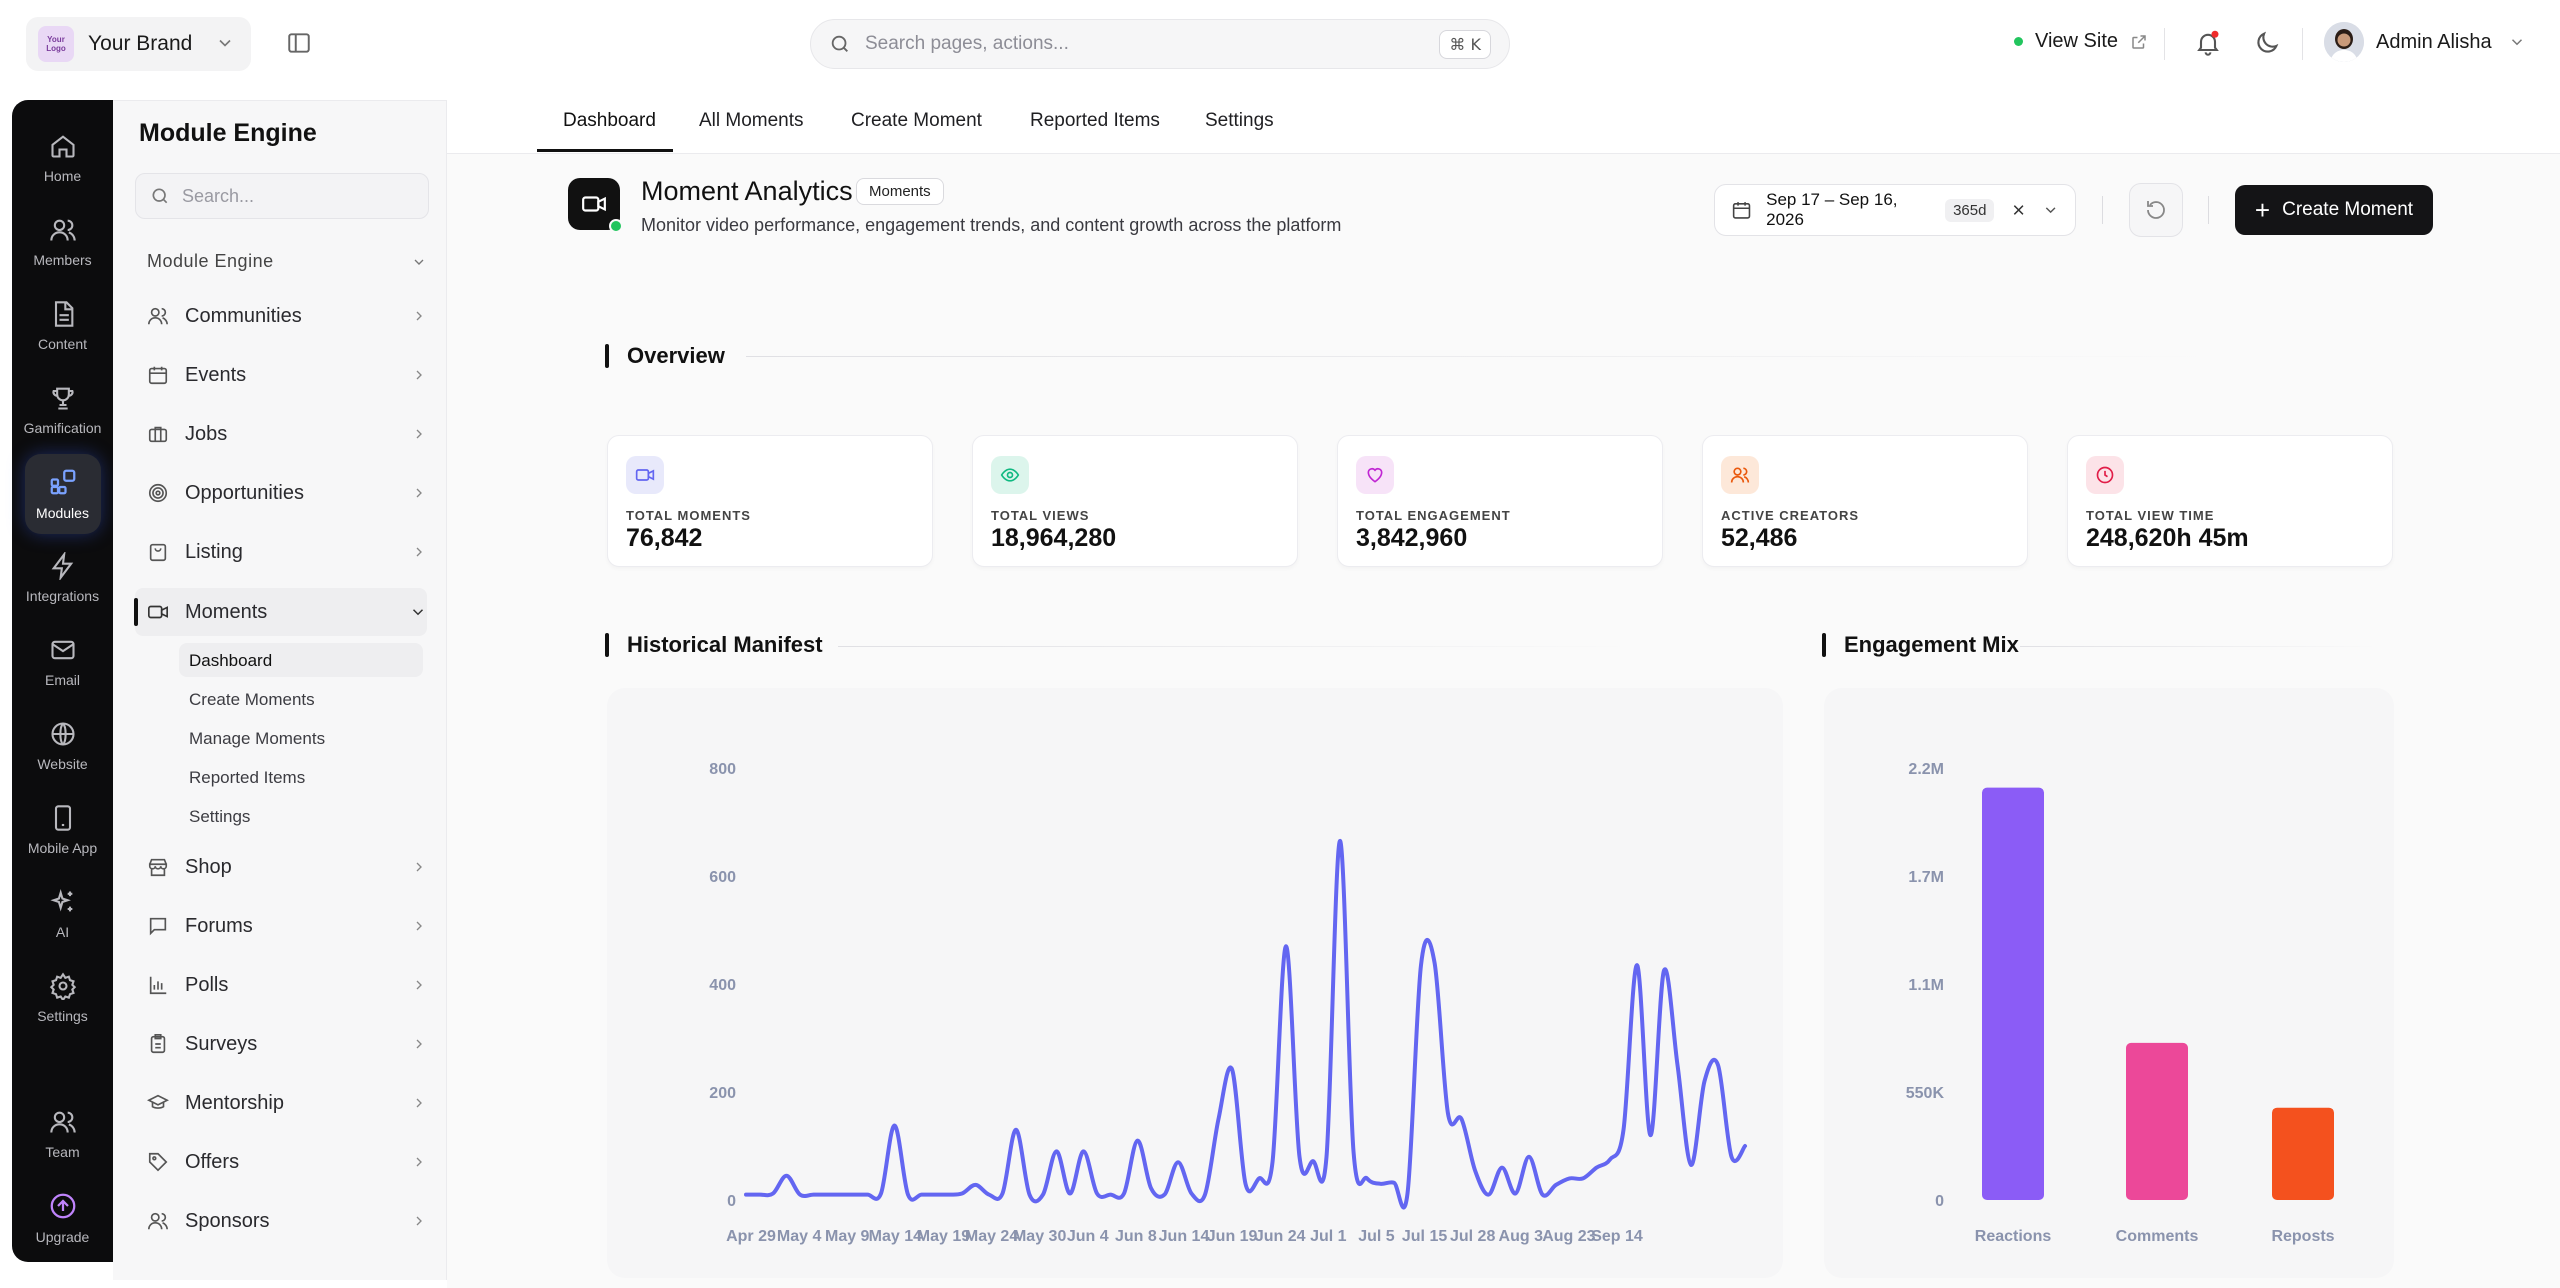 Image resolution: width=2560 pixels, height=1288 pixels. What do you see at coordinates (287, 1044) in the screenshot?
I see `module-item-surveys: Surveys` at bounding box center [287, 1044].